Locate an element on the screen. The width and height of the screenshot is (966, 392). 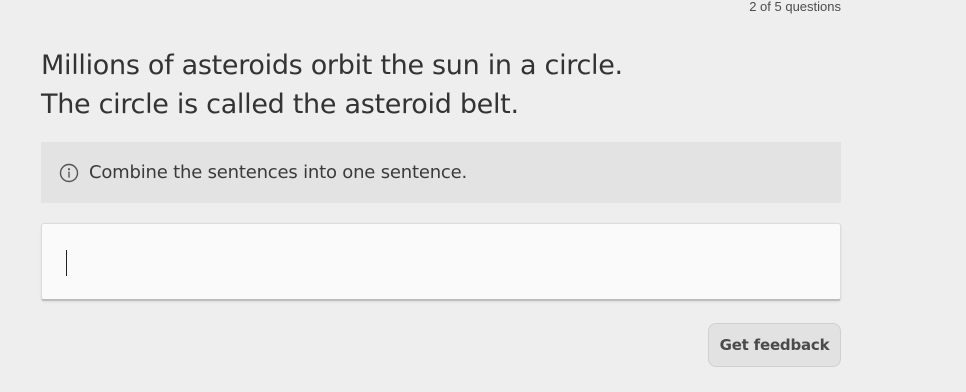
prompt-sentence-2: The circle is called the asteroid belt. is located at coordinates (280, 104).